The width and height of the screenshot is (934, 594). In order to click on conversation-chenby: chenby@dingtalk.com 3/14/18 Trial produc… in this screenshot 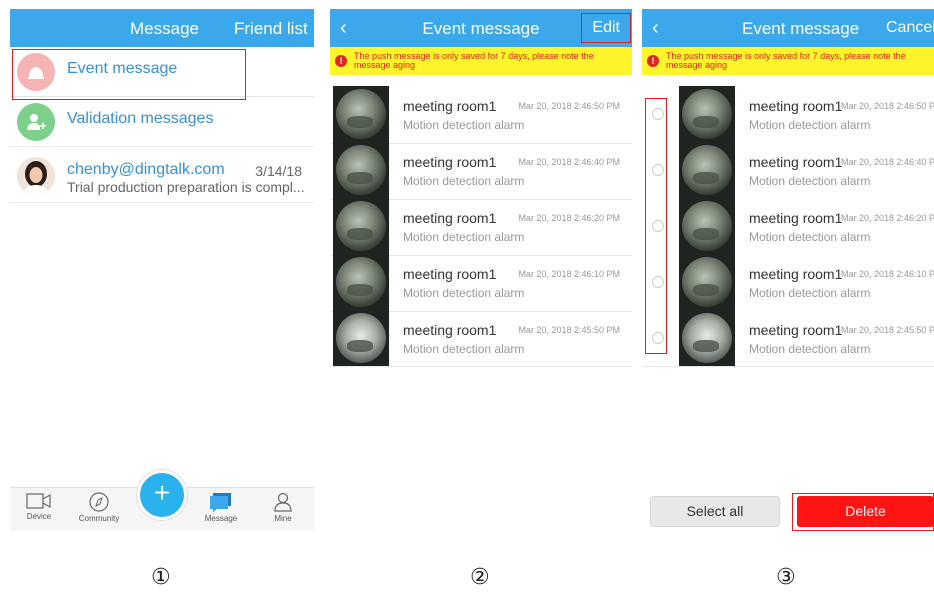, I will do `click(162, 177)`.